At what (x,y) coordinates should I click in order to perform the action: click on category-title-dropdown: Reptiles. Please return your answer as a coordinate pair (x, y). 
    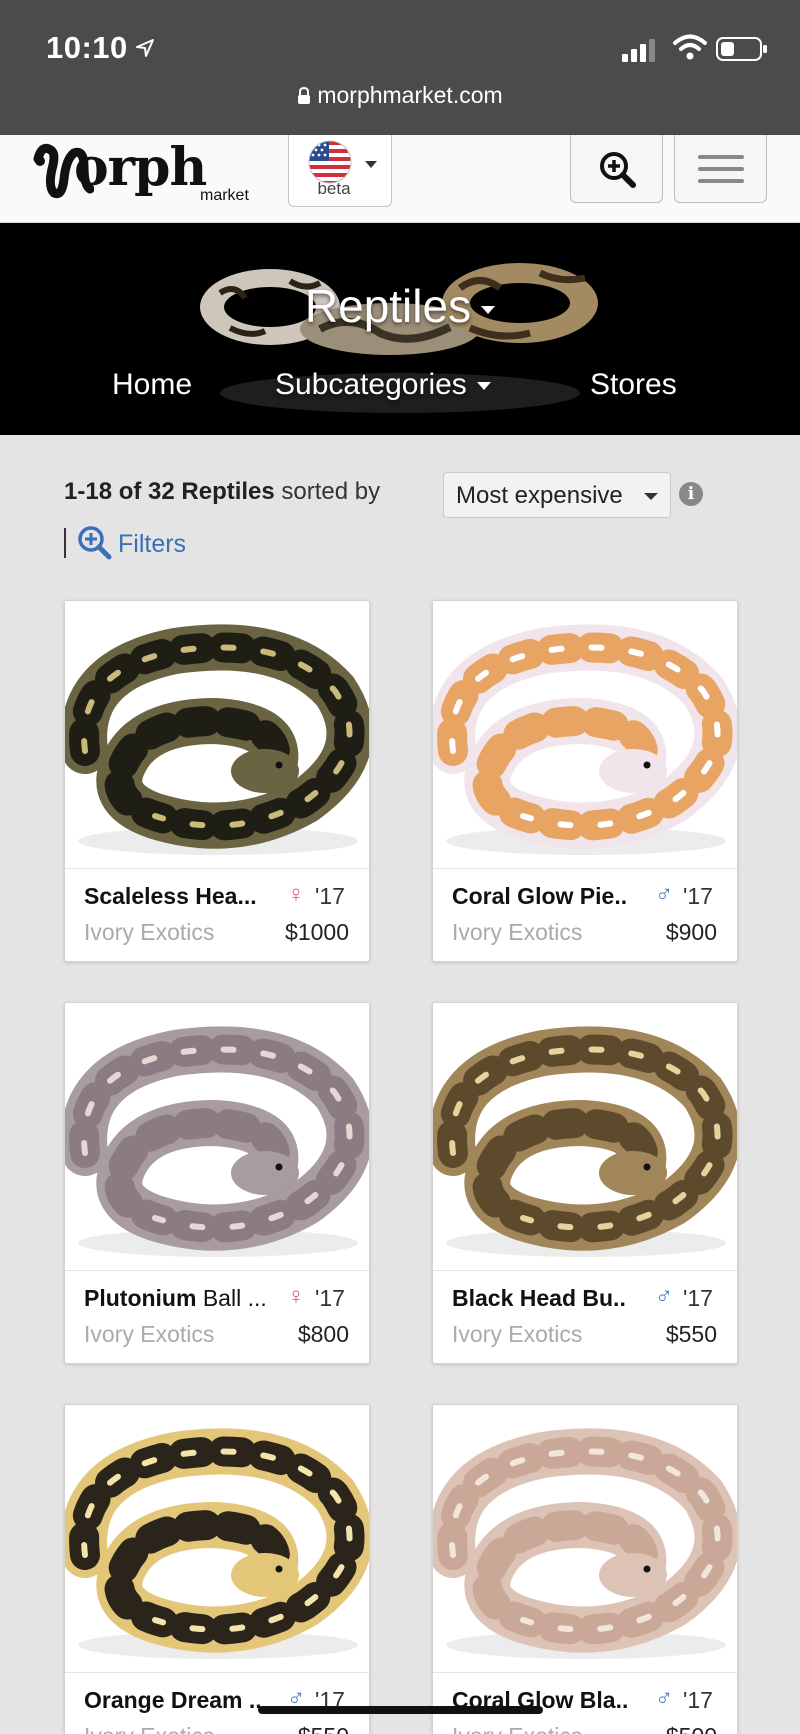
    Looking at the image, I should click on (400, 306).